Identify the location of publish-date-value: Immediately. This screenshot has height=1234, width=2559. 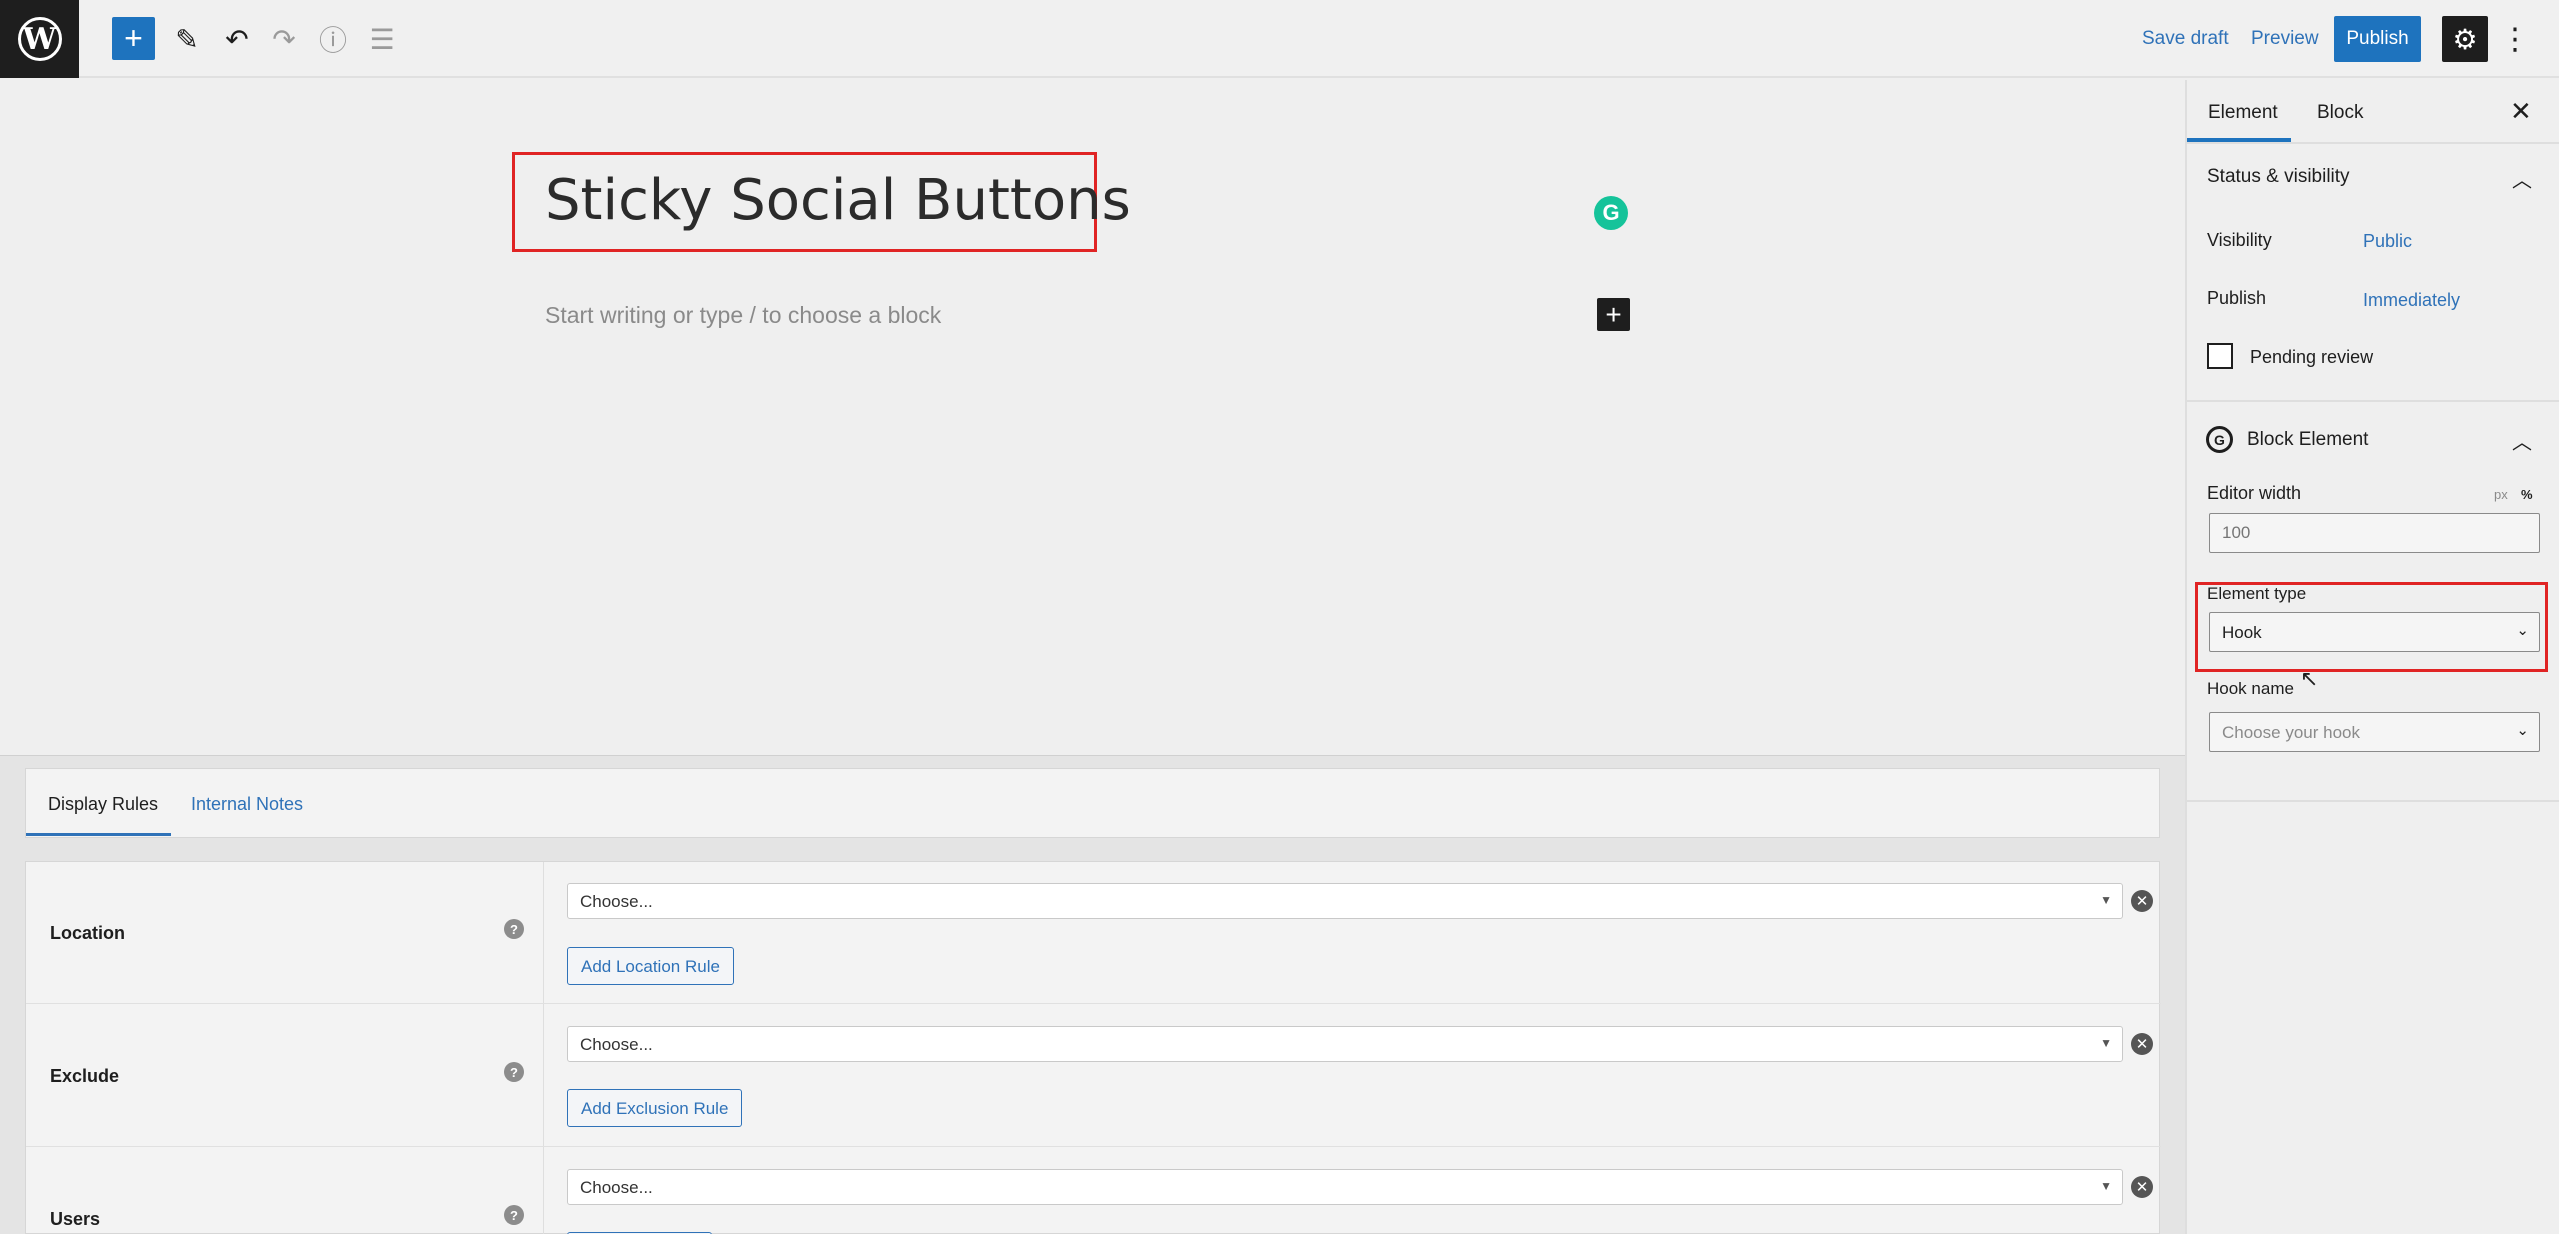
(2411, 300).